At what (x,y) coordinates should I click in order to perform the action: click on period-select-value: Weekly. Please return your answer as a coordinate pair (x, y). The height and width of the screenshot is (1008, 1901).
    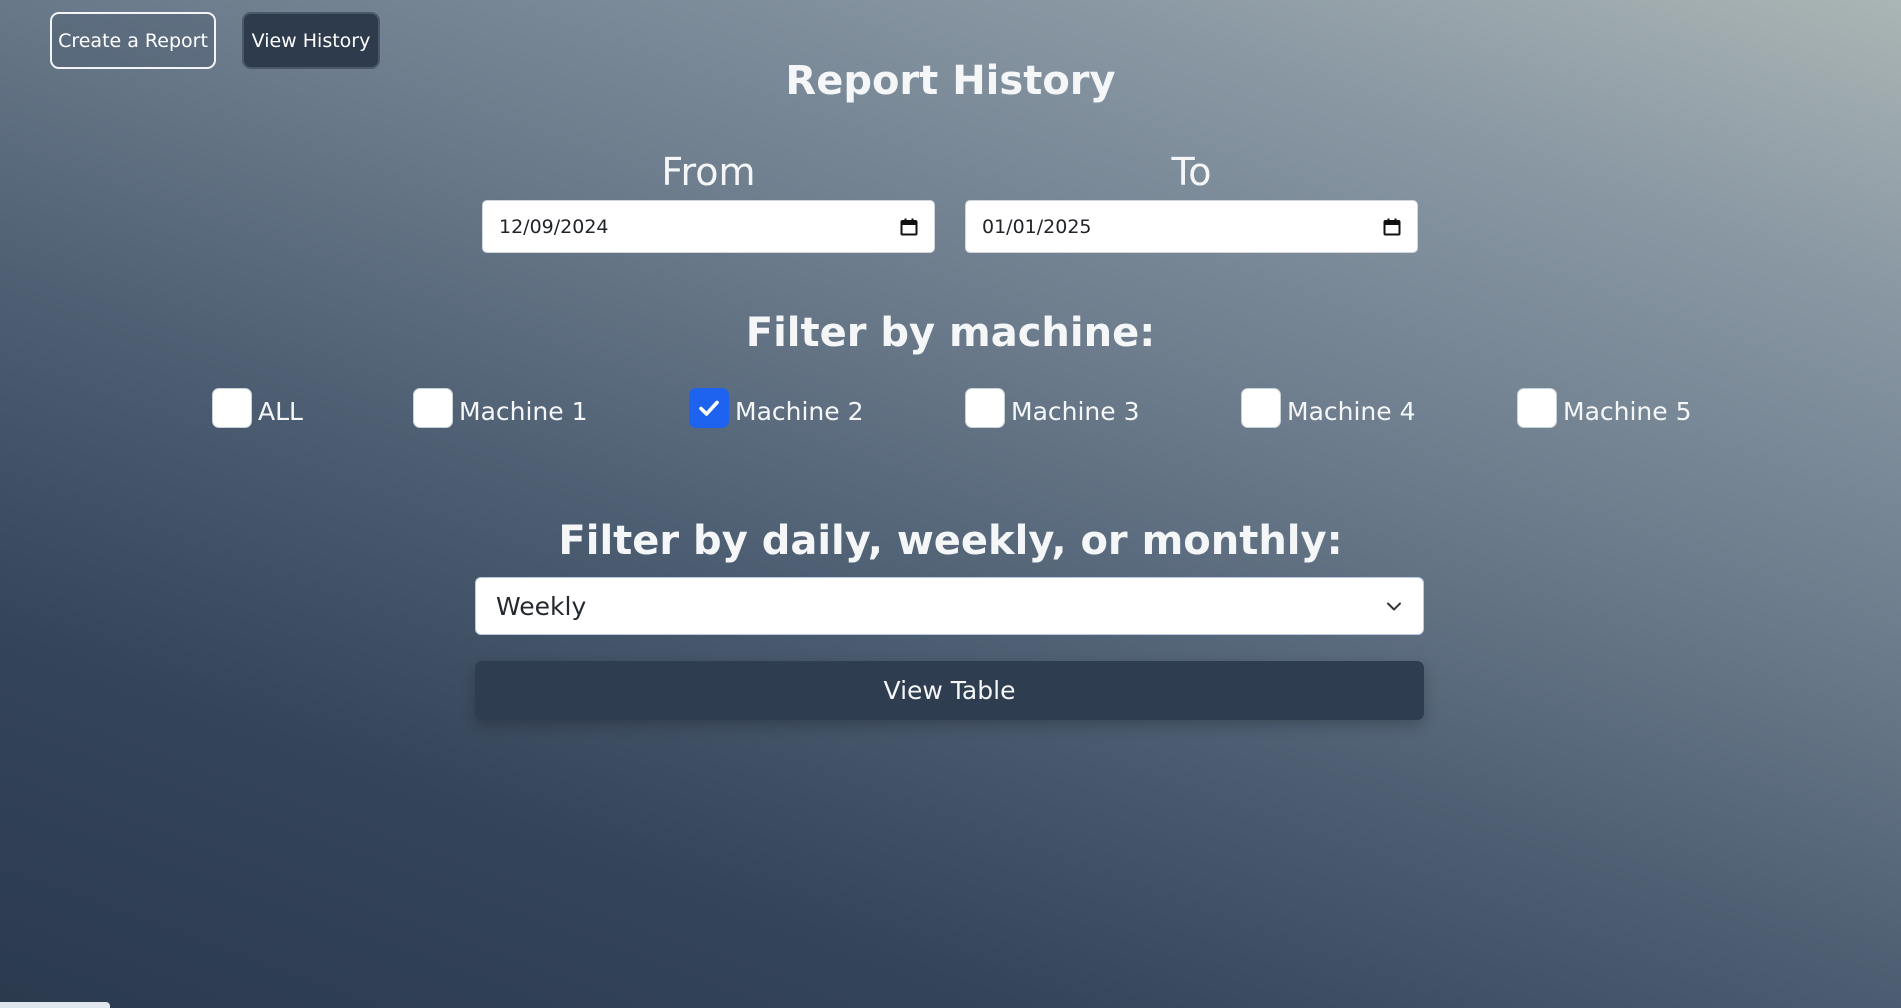
    Looking at the image, I should click on (541, 606).